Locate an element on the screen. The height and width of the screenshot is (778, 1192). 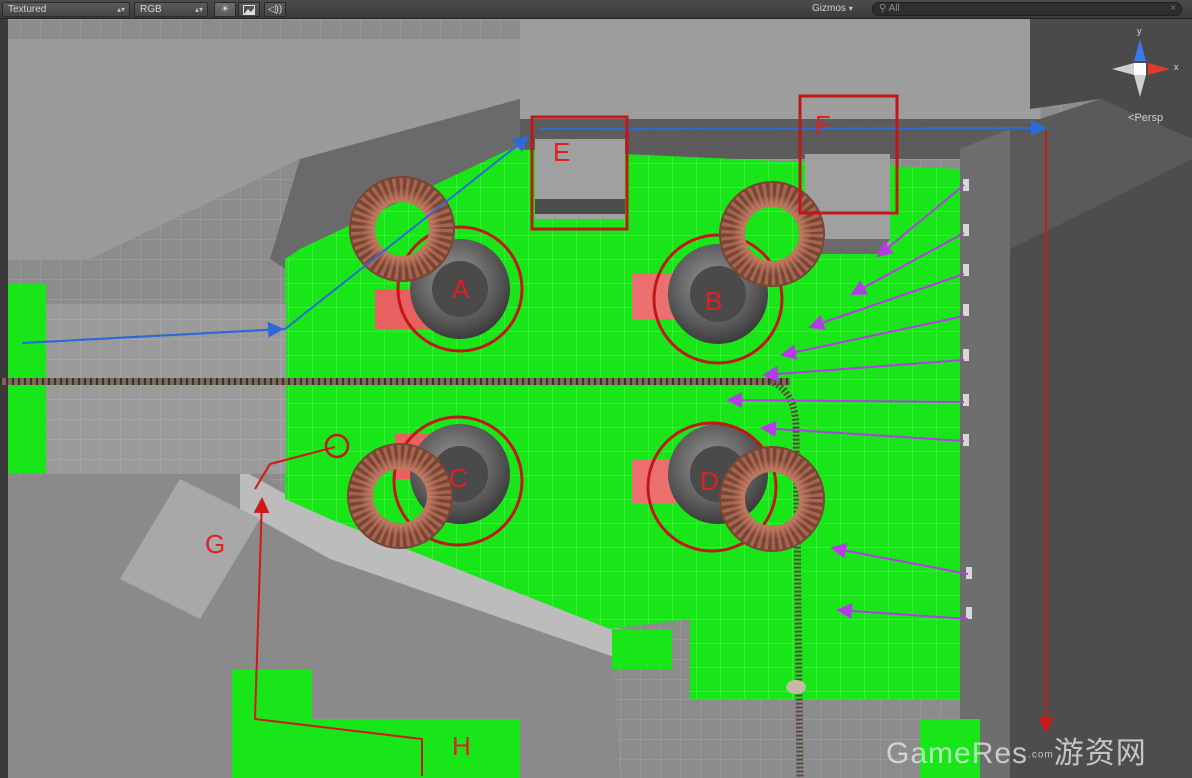
top-wall is located at coordinates (780, 69).